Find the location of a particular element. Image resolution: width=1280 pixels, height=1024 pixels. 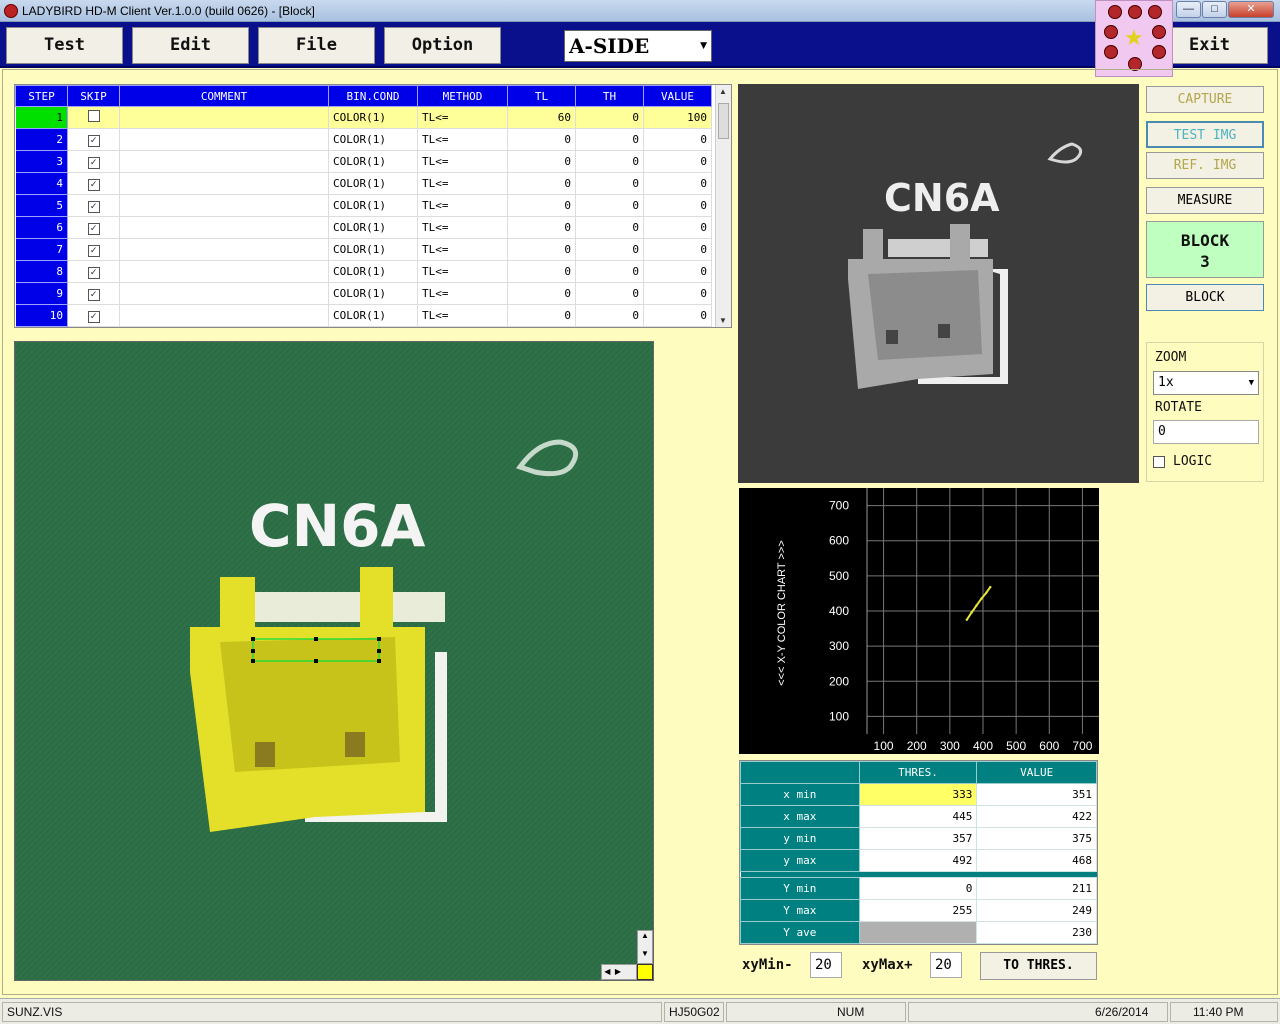

to-thres-button: TO THRES. is located at coordinates (1038, 966).